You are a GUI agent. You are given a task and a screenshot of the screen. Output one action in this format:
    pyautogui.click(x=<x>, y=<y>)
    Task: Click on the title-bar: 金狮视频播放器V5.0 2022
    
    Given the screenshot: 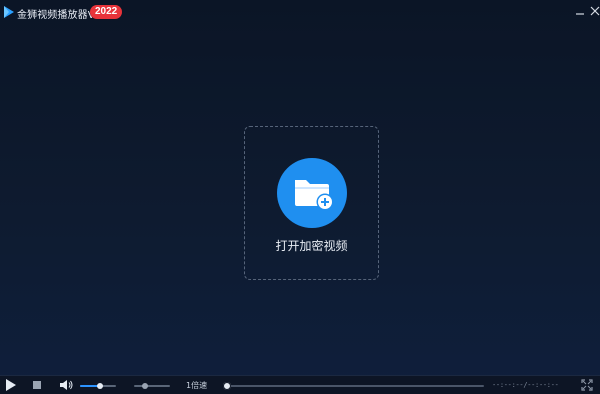 What is the action you would take?
    pyautogui.click(x=300, y=12)
    